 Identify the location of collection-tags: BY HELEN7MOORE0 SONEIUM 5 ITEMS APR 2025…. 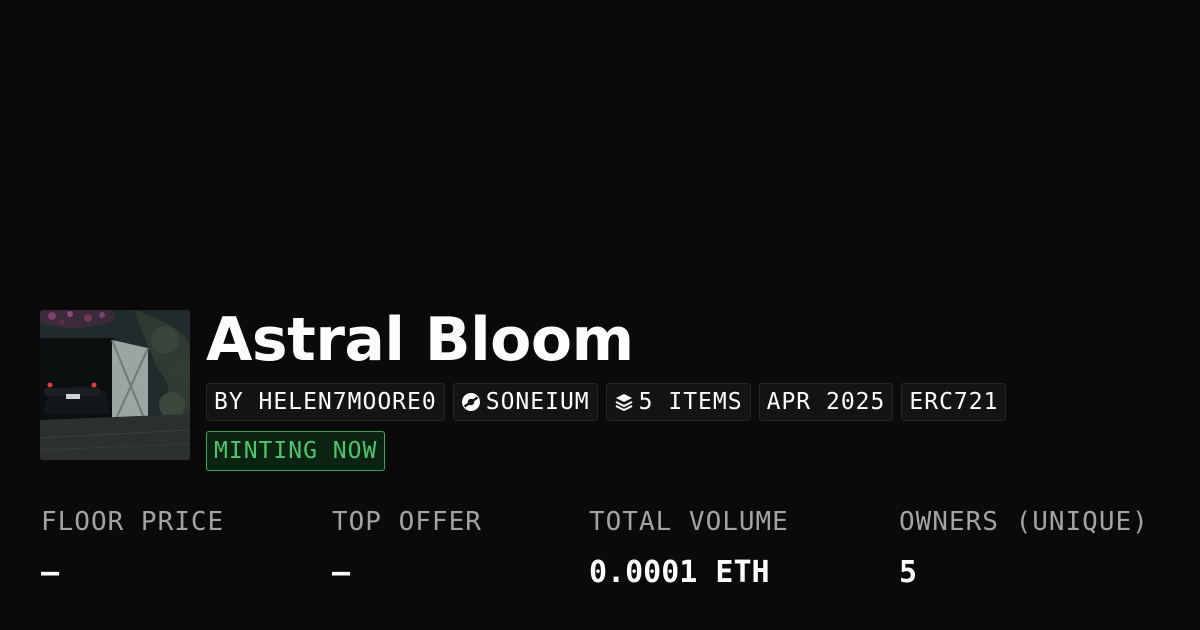
(606, 402).